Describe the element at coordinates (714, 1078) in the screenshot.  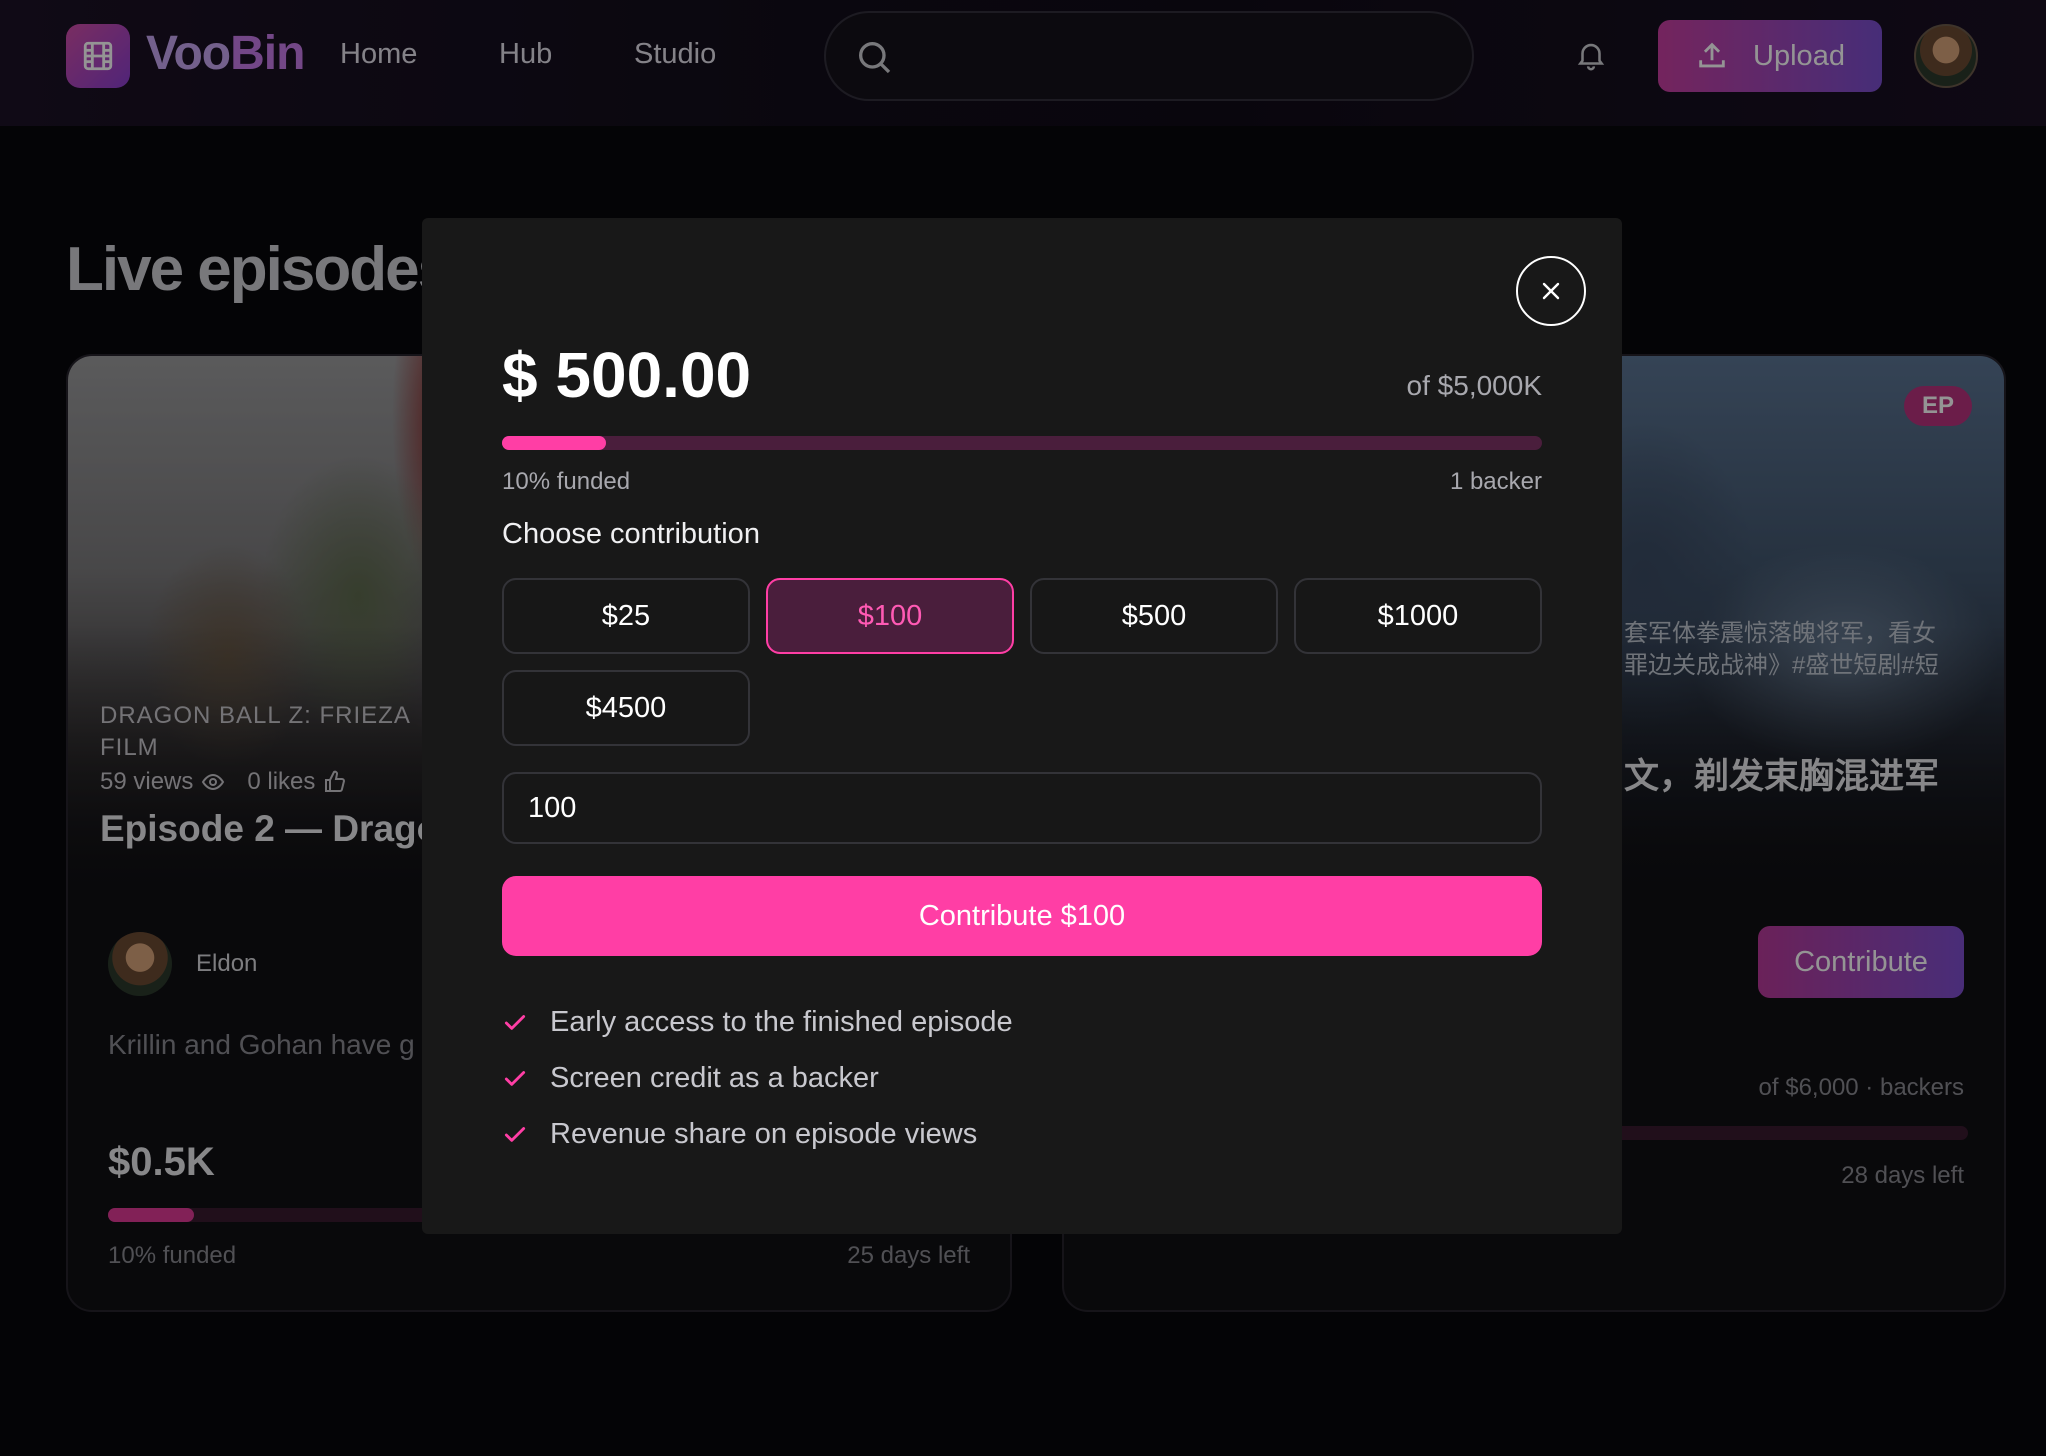
I see `perk-text: Screen credit as a backer` at that location.